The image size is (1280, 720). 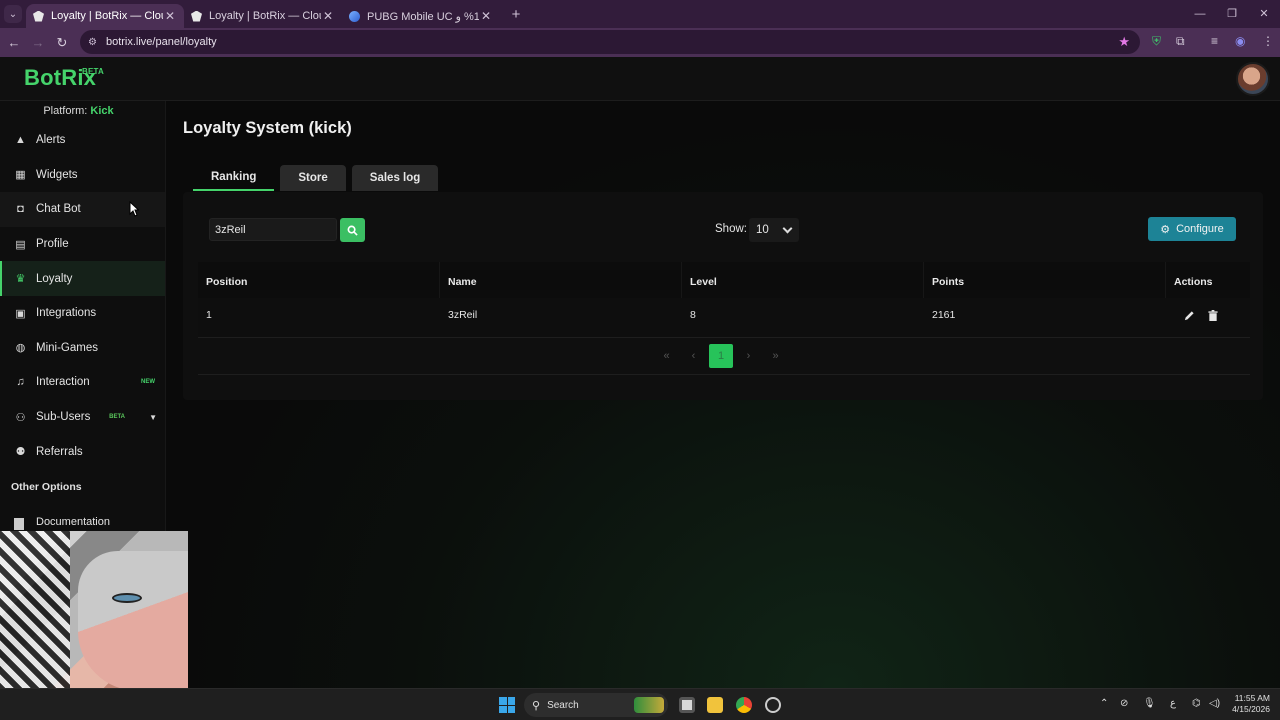 I want to click on sidebar-item-mini-games: ◍ Mini-Games, so click(x=82, y=348).